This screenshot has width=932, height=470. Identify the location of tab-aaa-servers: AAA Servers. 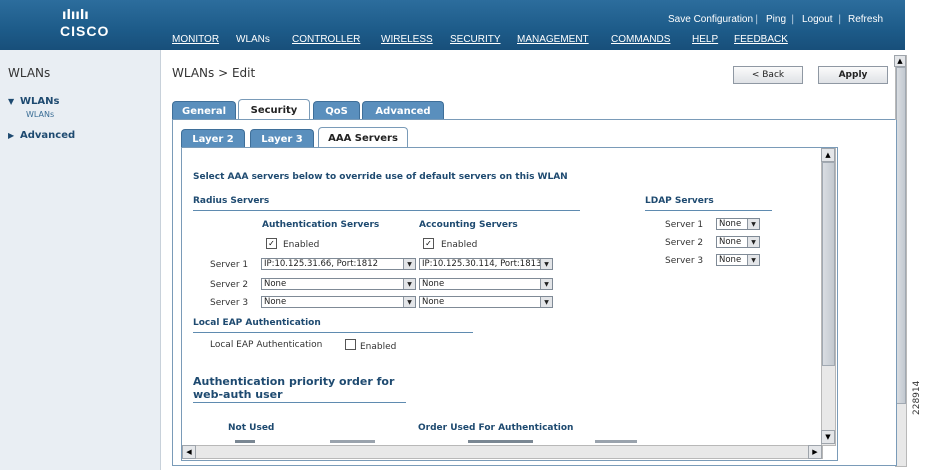
(363, 138).